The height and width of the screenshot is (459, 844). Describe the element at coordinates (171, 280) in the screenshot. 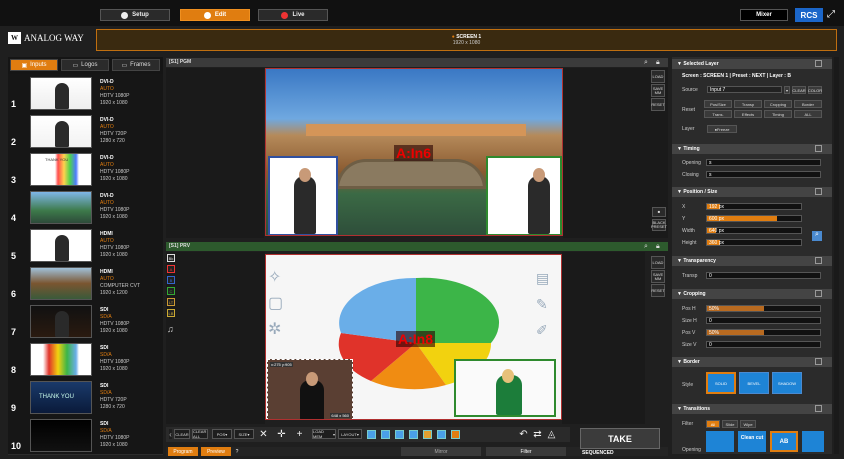

I see `preview-layer-button-b: B` at that location.